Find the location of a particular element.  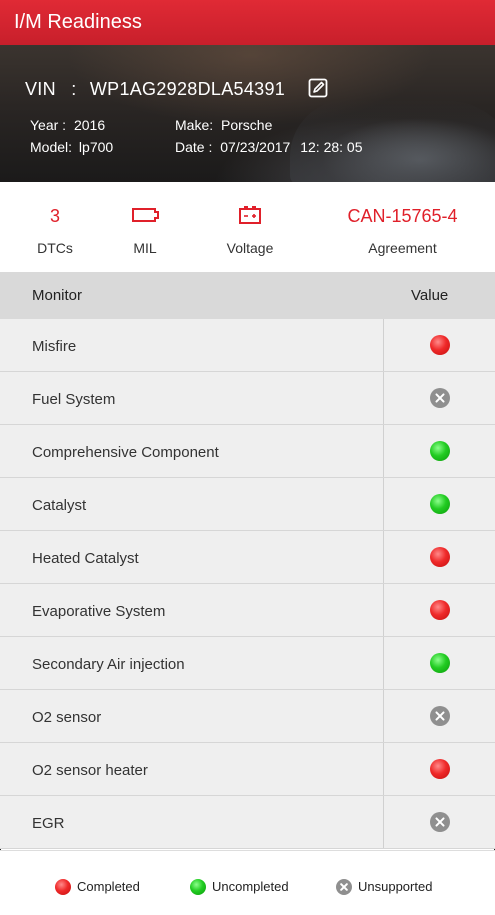

monitor-name: Misfire is located at coordinates (54, 346).